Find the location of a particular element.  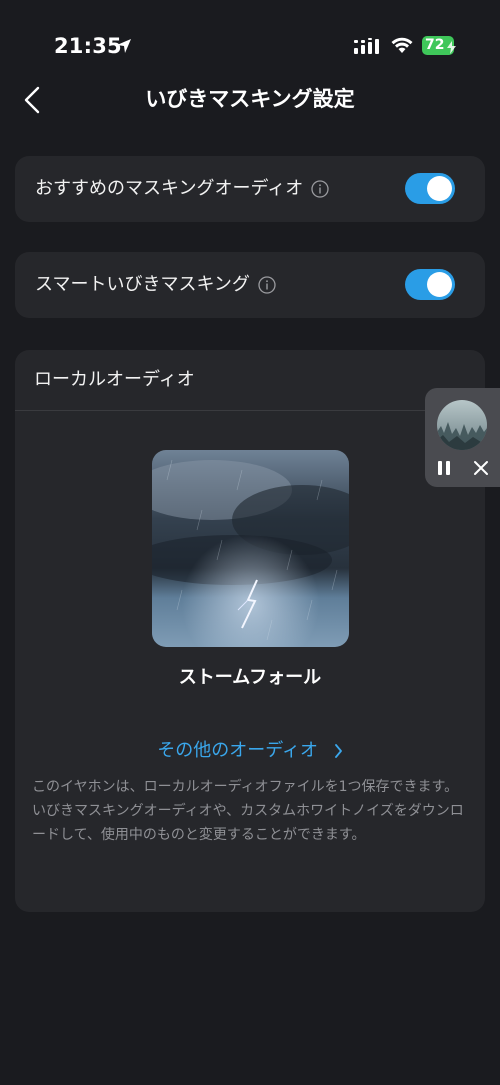

mini-player-artwork is located at coordinates (462, 425).